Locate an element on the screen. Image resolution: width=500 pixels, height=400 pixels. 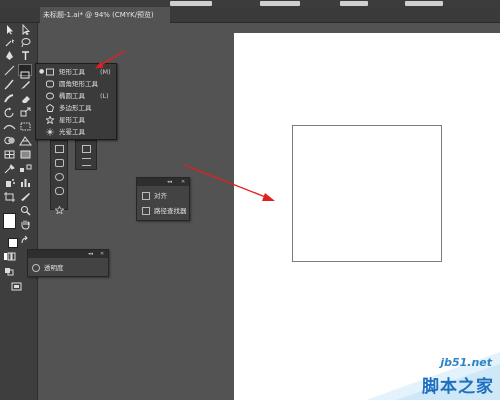
type-tool-icon is located at coordinates (25, 55).